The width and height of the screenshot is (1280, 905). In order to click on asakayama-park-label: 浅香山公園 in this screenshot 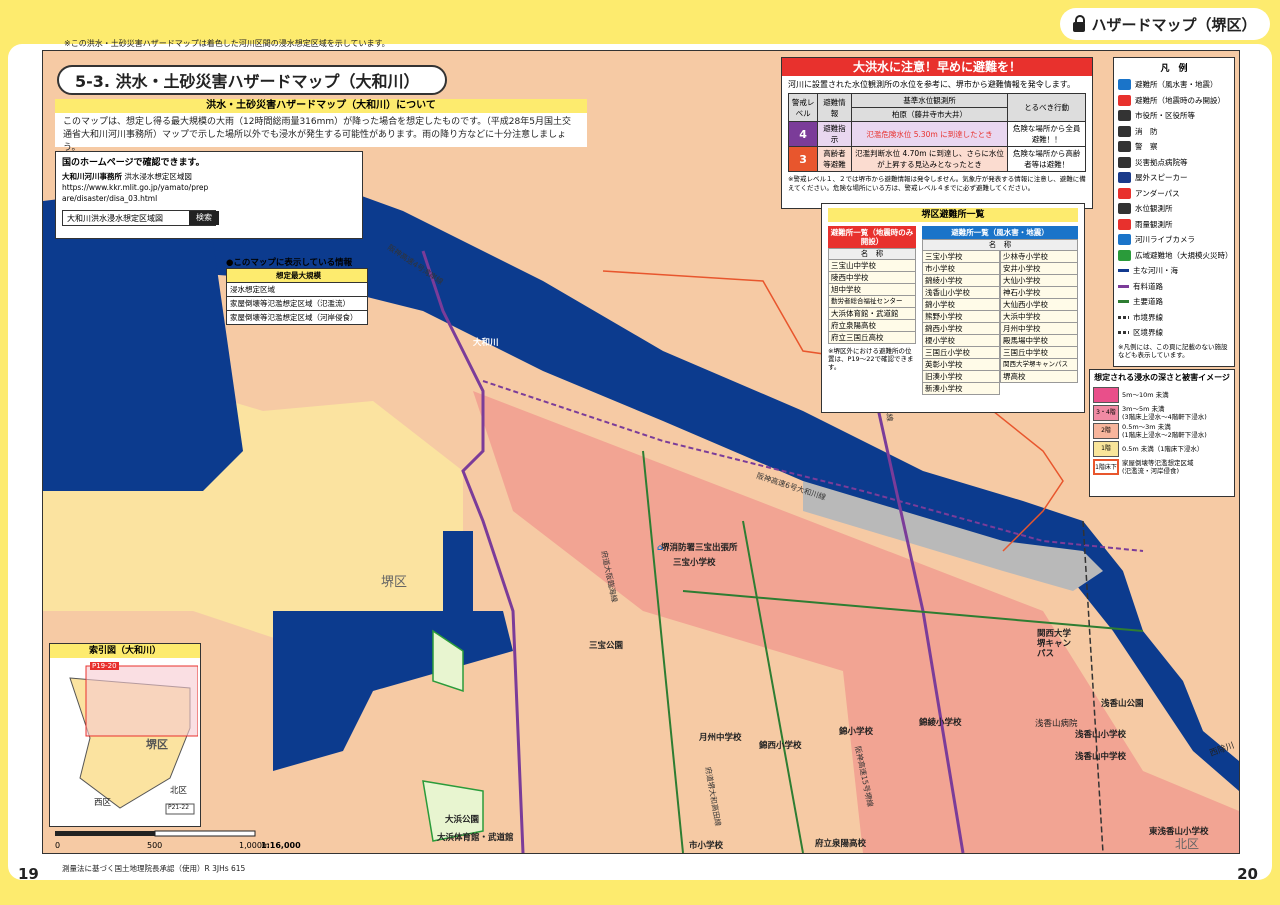, I will do `click(1122, 704)`.